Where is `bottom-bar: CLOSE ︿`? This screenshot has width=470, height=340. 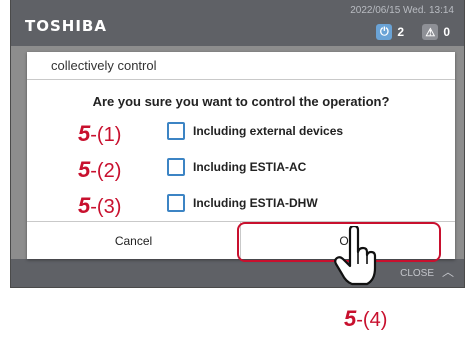
bottom-bar: CLOSE ︿ is located at coordinates (237, 273).